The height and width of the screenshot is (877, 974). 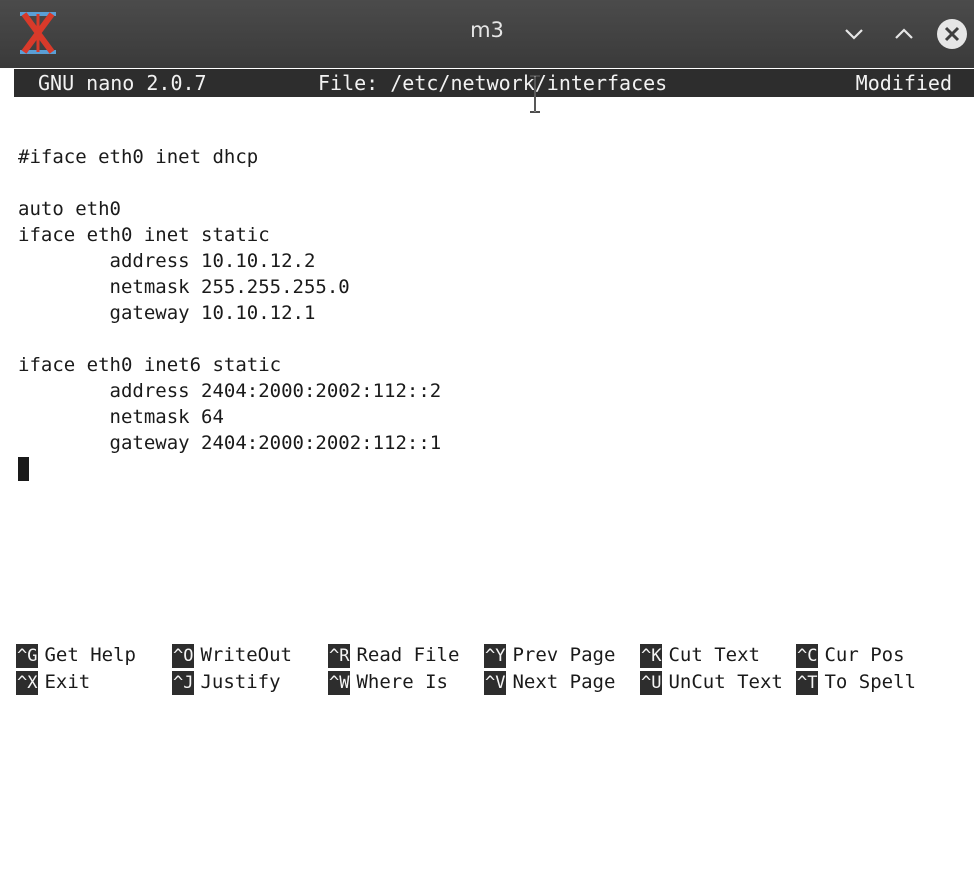 What do you see at coordinates (184, 287) in the screenshot?
I see `editor-line: netmask 255.255.255.0` at bounding box center [184, 287].